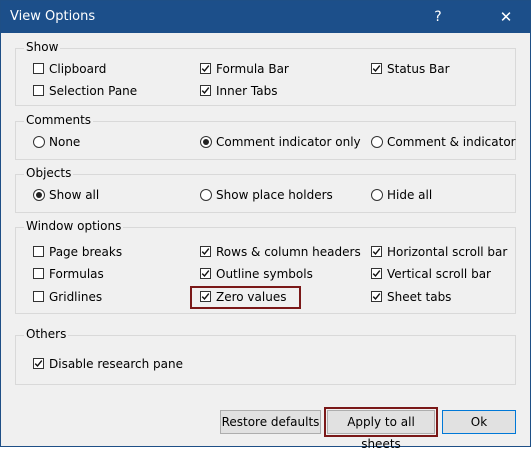  Describe the element at coordinates (410, 195) in the screenshot. I see `radio-label: Hide all` at that location.